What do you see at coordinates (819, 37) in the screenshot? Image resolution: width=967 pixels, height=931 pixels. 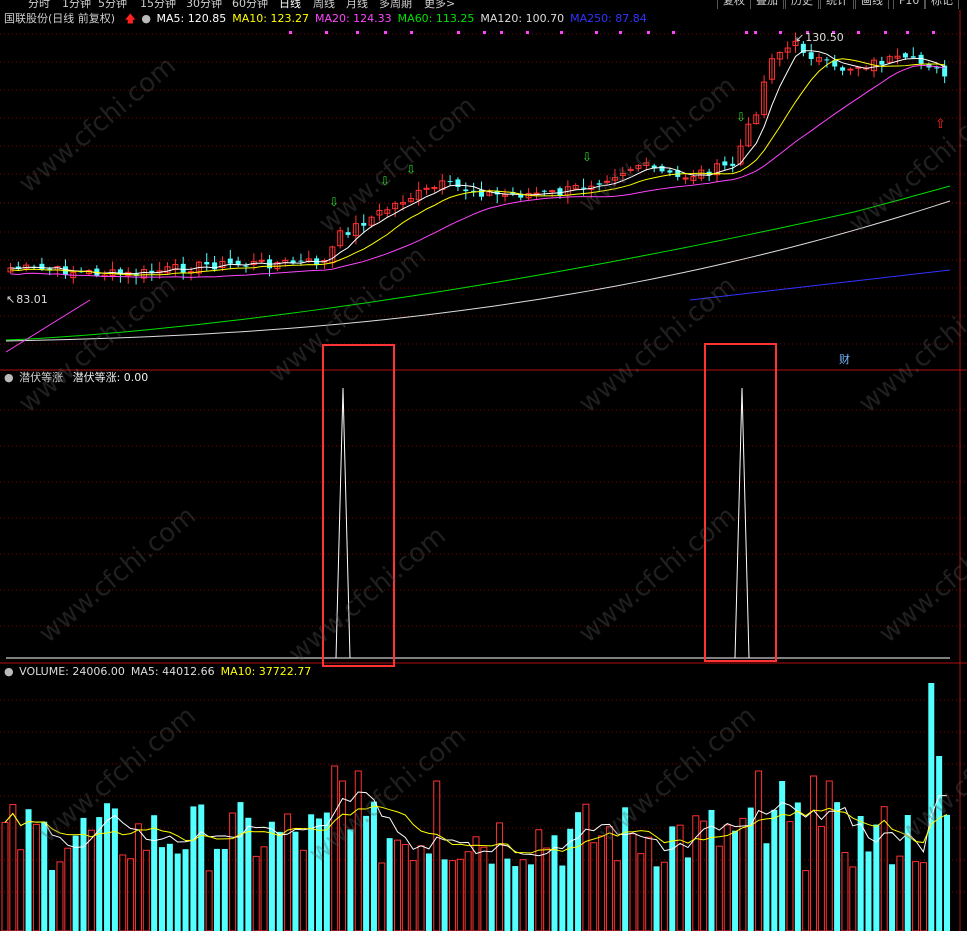 I see `high-price-marker: ↙130.50` at bounding box center [819, 37].